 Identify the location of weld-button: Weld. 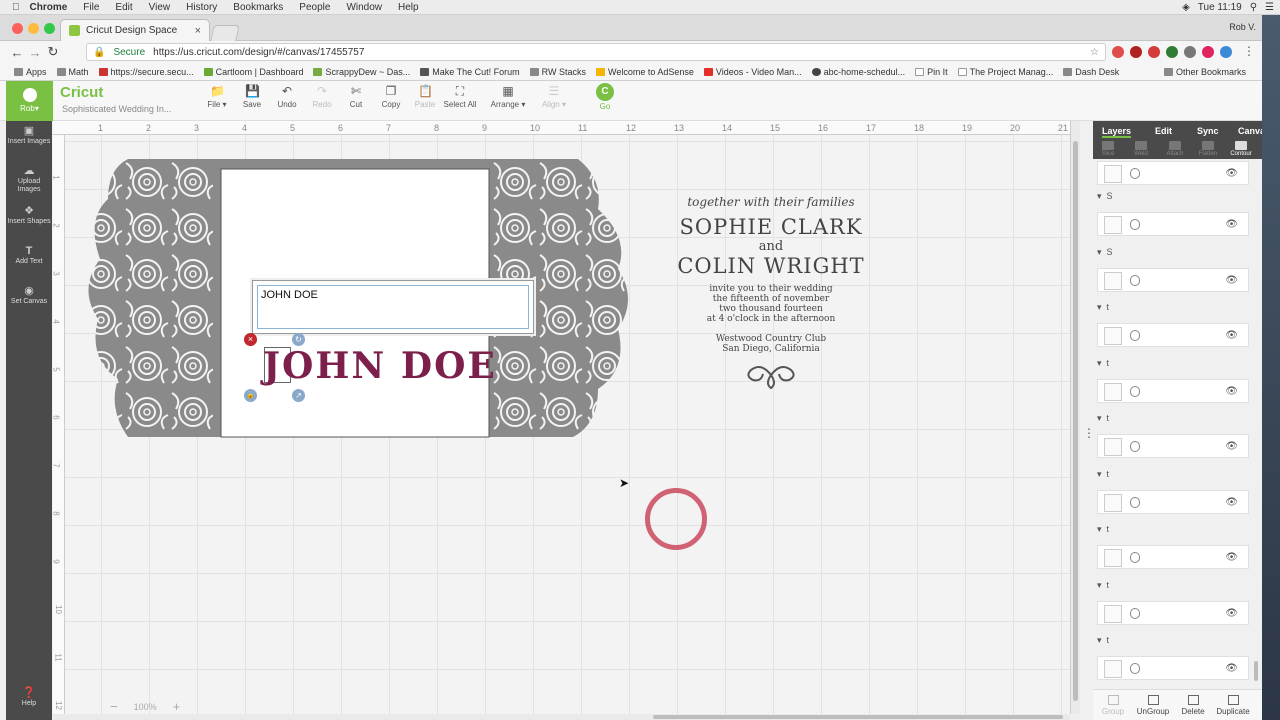
(1141, 149).